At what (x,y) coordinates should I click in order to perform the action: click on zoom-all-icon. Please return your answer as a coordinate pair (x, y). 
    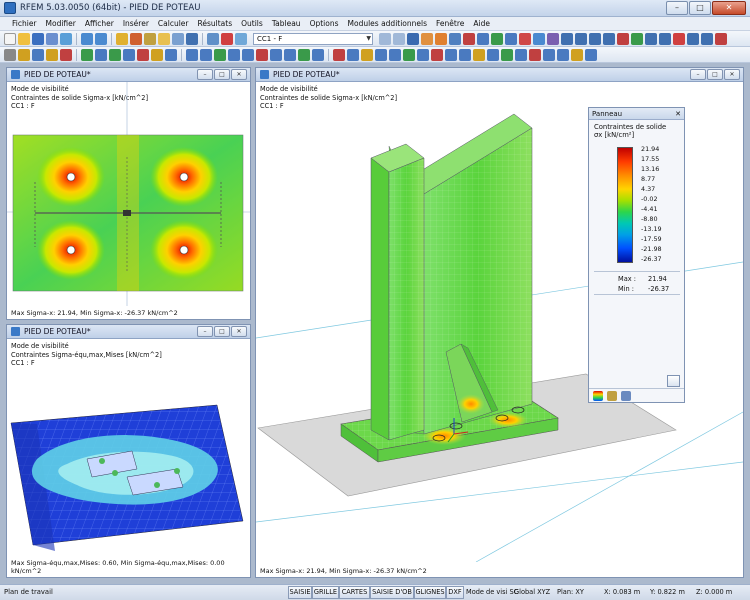
    Looking at the image, I should click on (707, 38).